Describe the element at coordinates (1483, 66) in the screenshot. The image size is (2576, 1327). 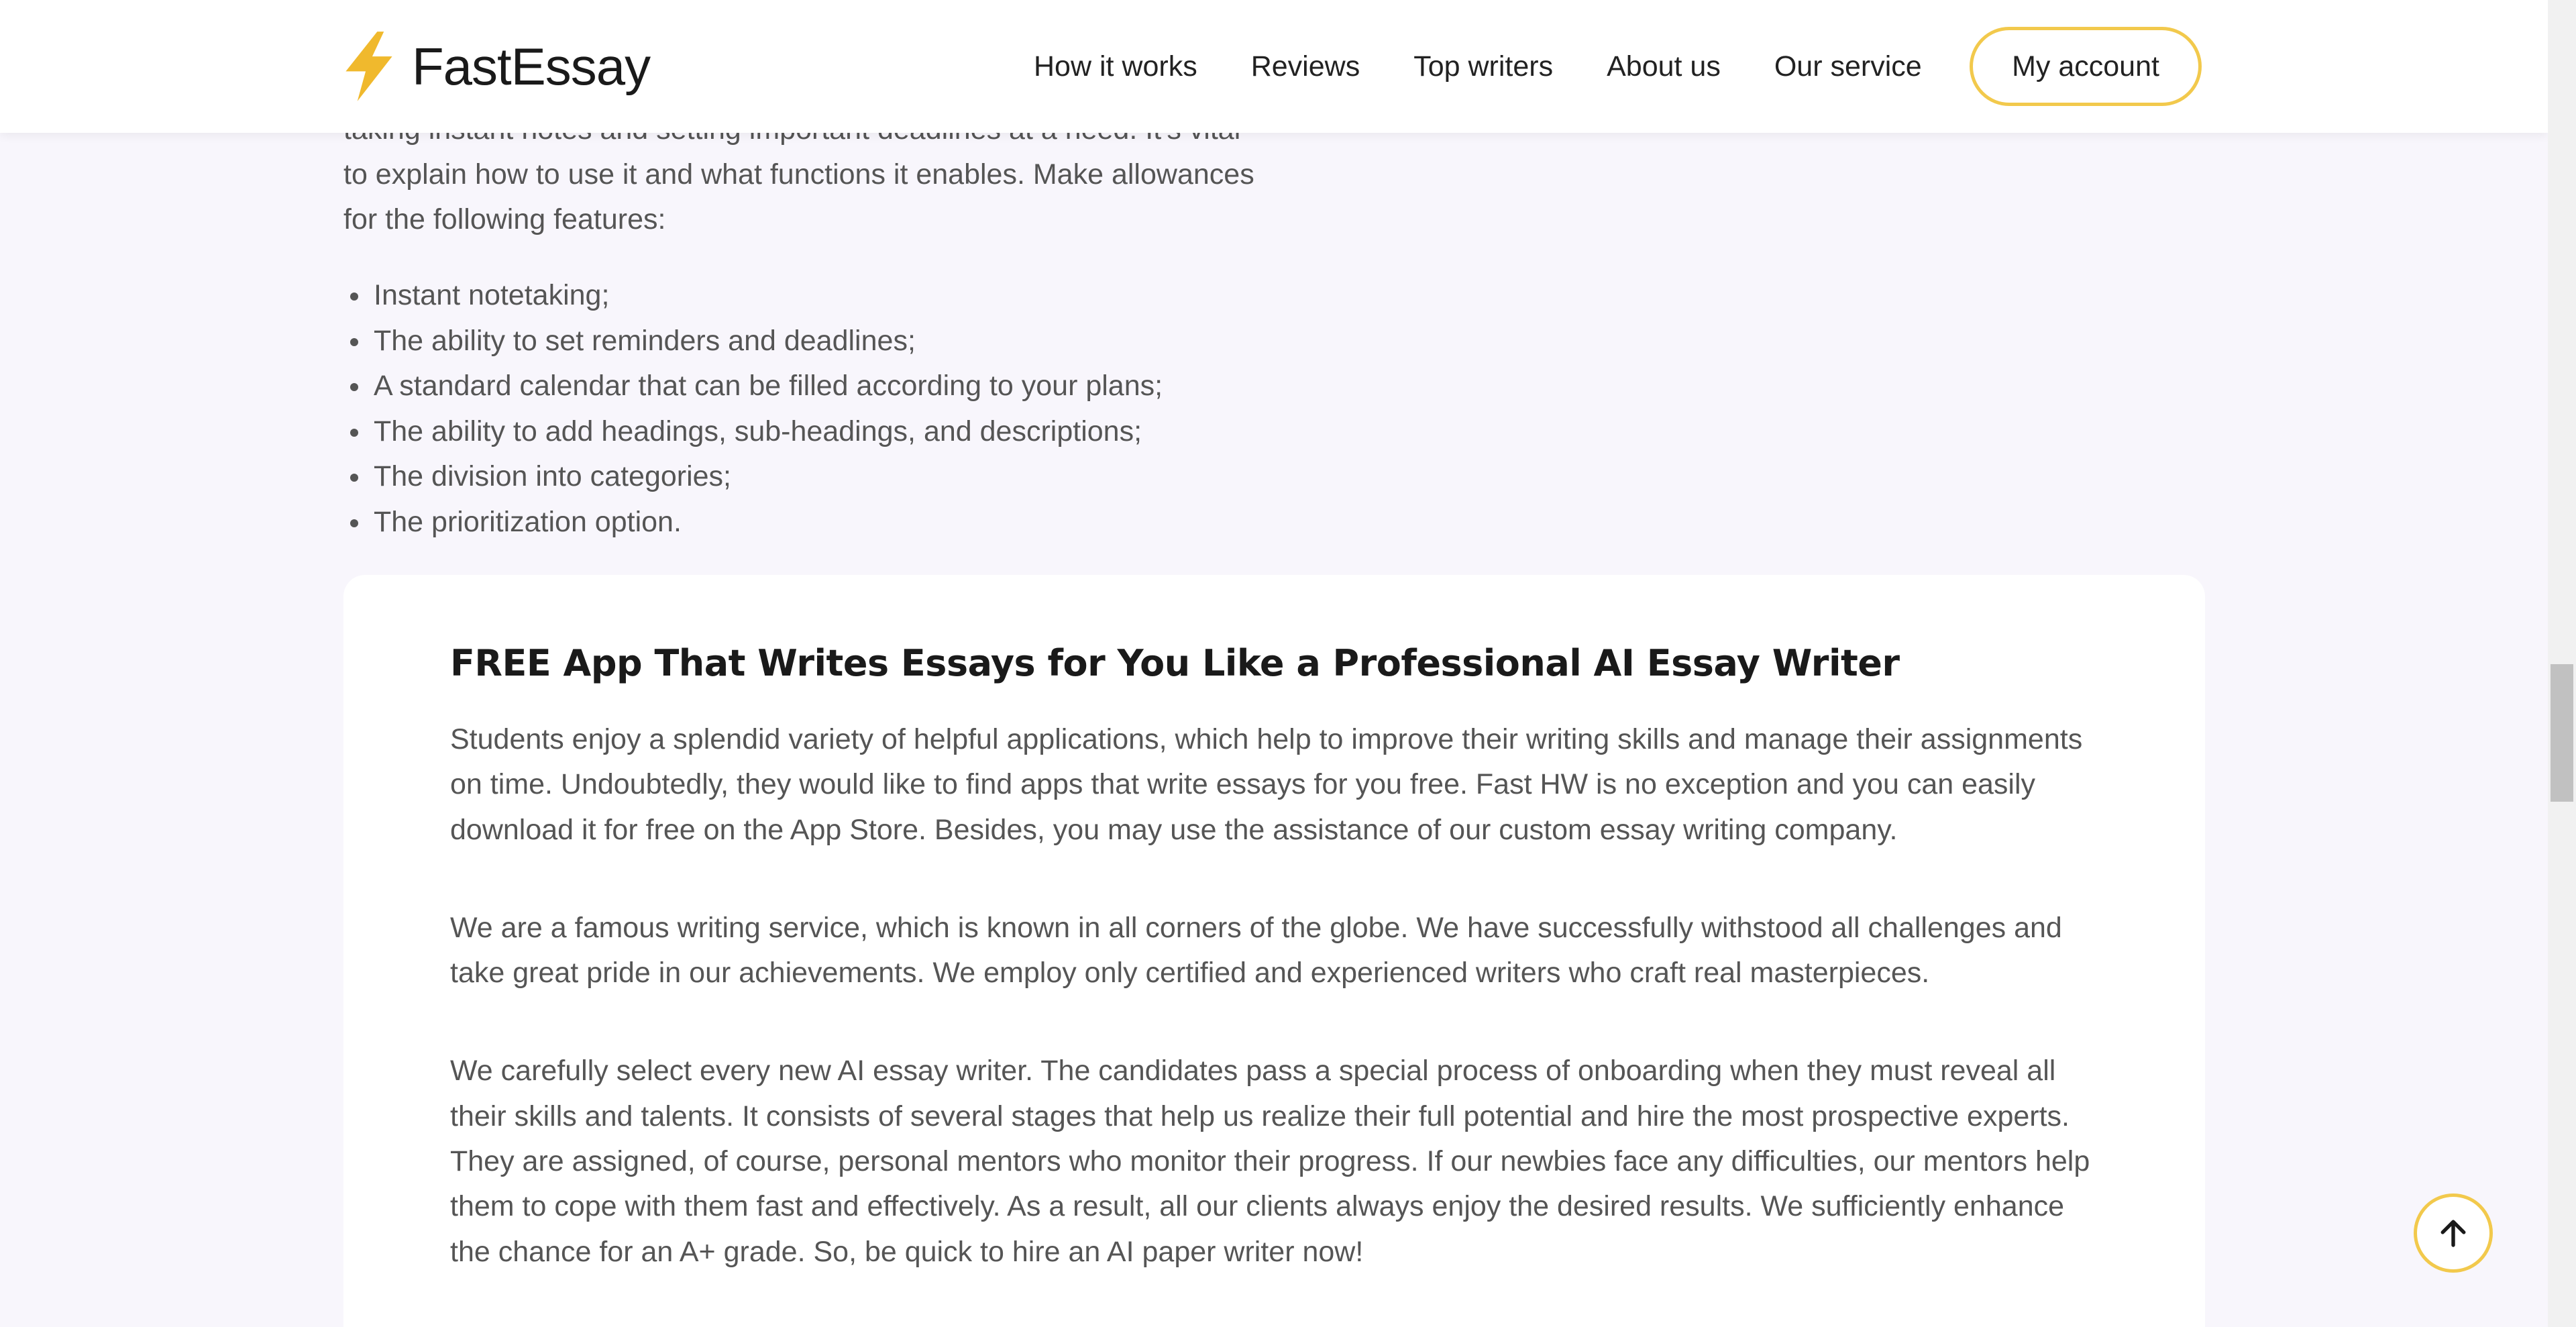
I see `nav-top-writers: Top writers` at that location.